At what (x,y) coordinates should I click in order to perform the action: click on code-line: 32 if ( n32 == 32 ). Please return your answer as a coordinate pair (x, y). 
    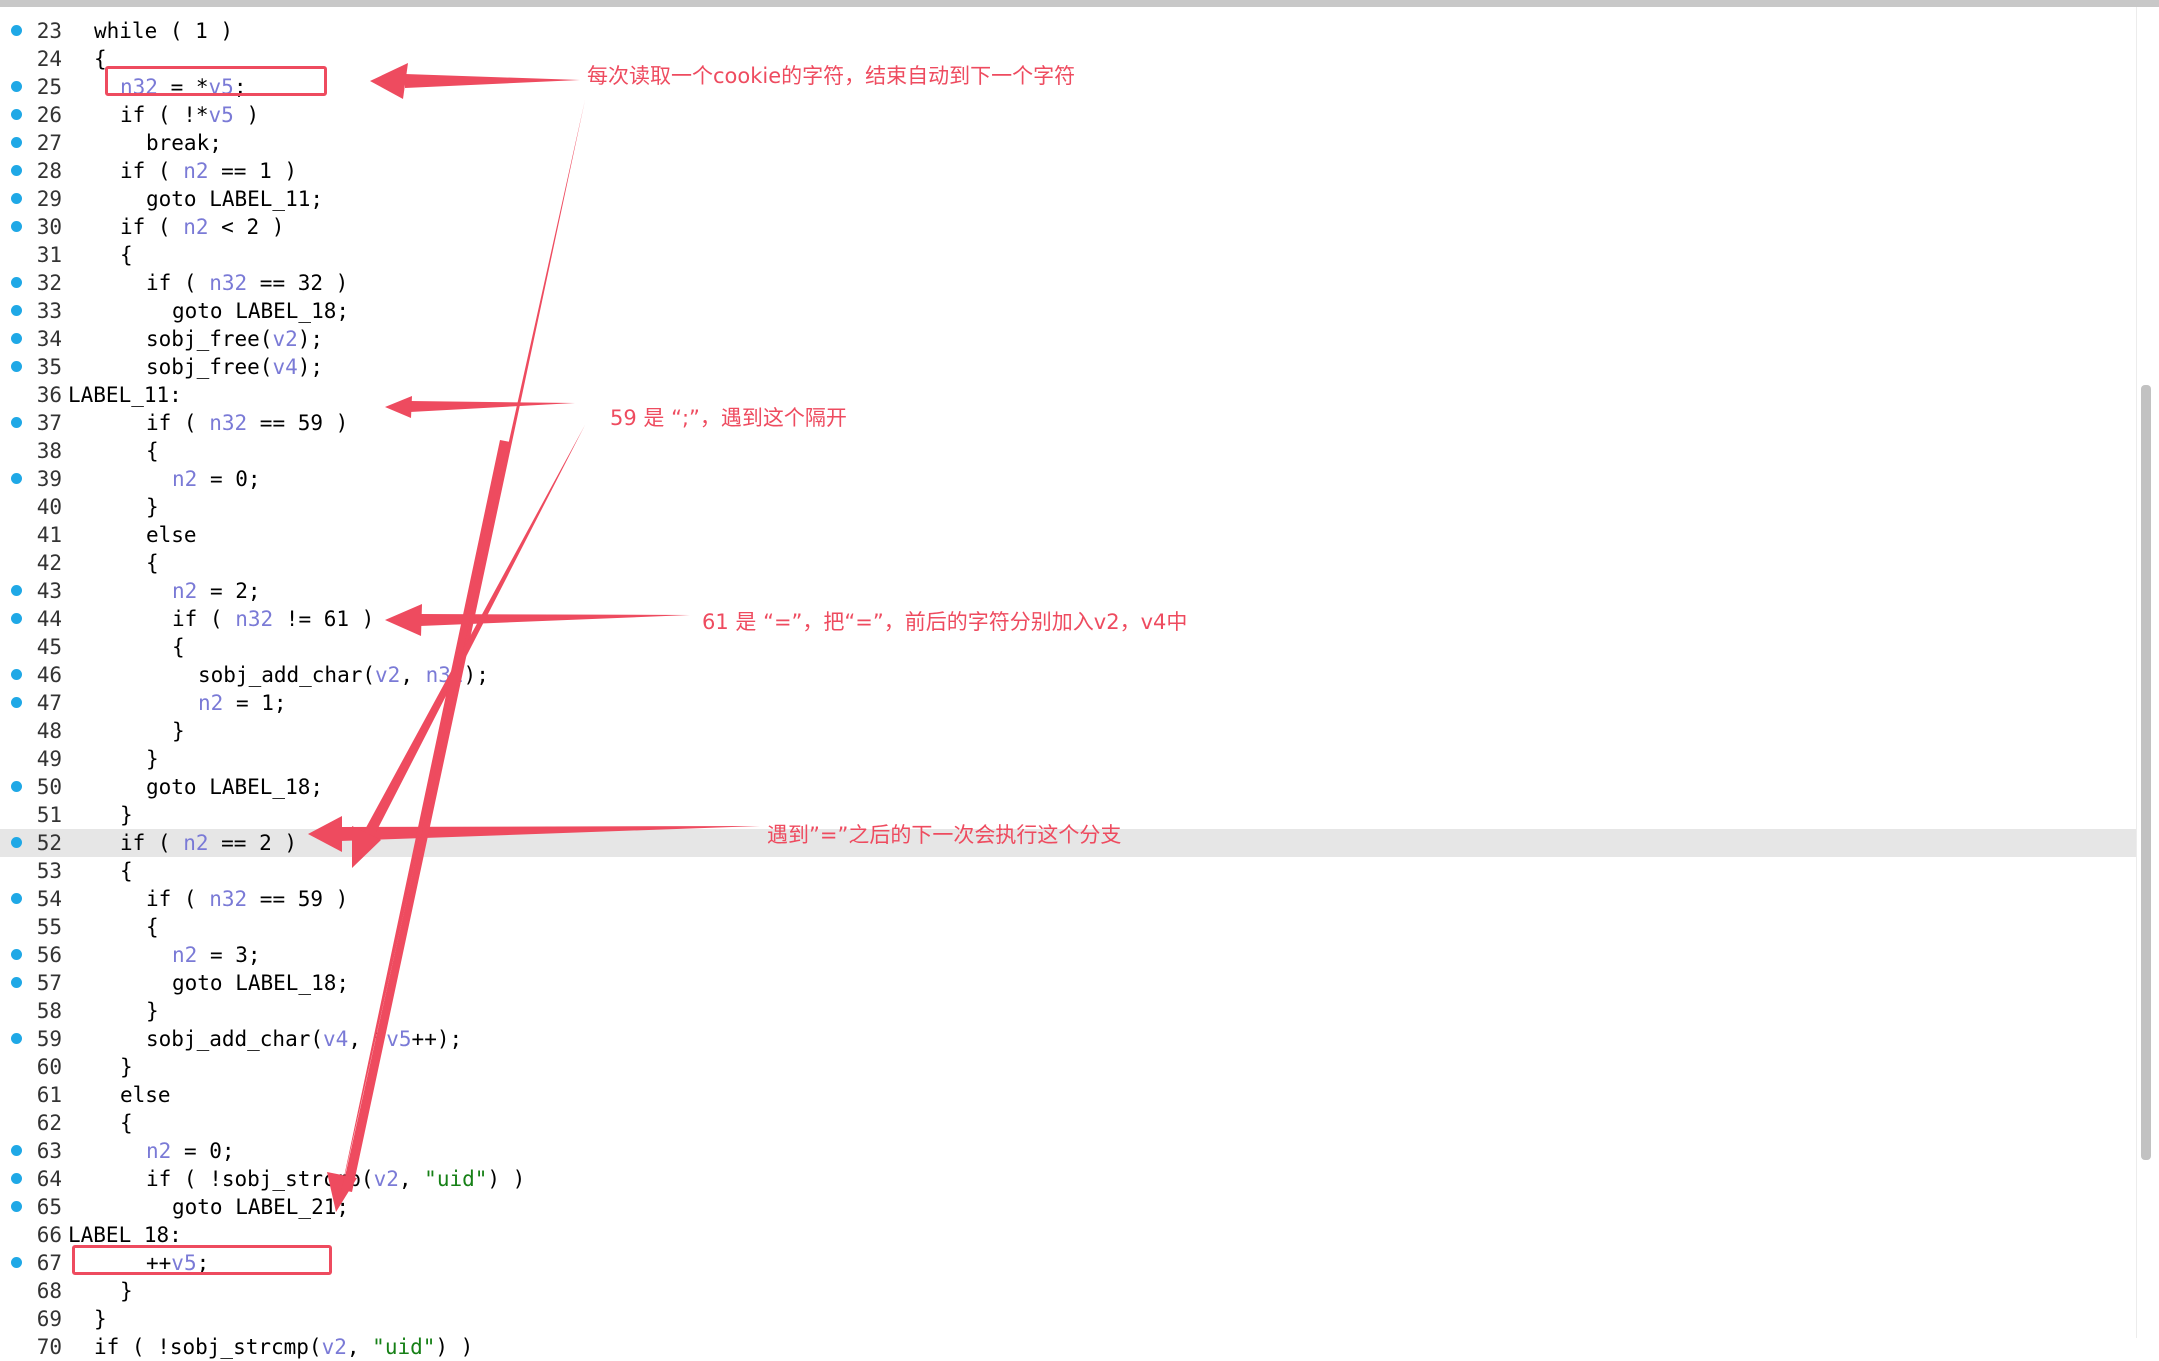
    Looking at the image, I should click on (1068, 283).